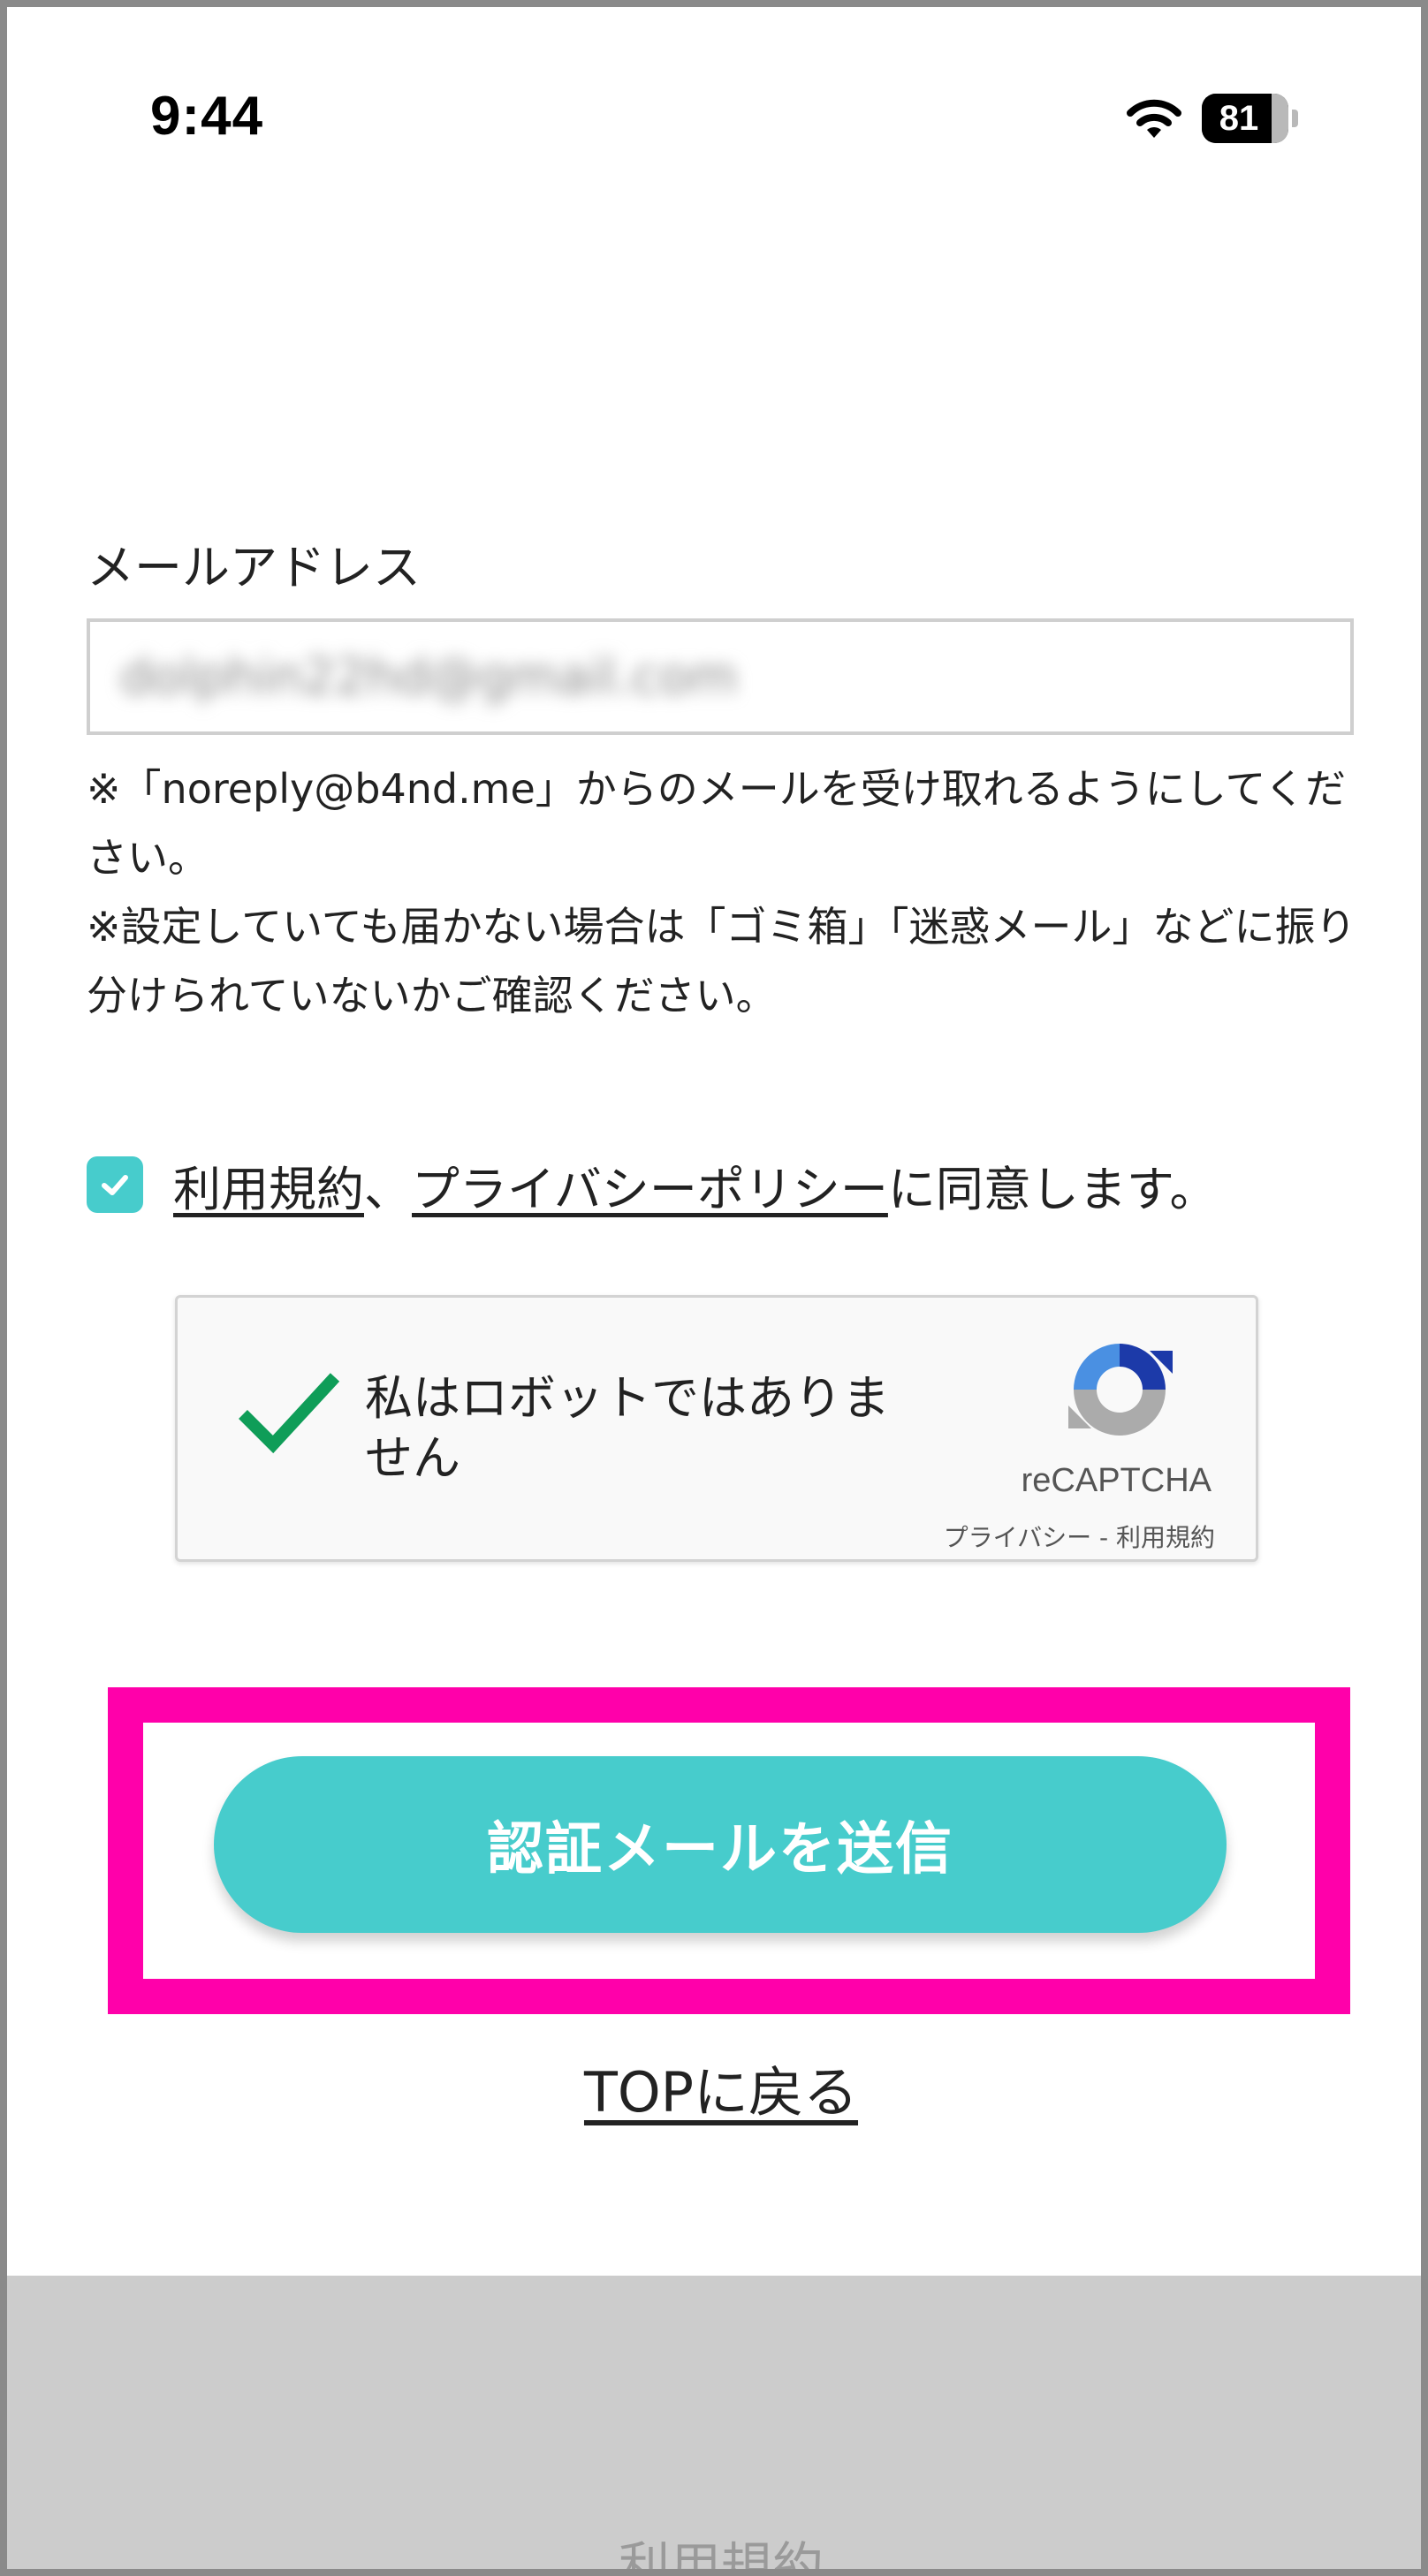  I want to click on battery-icon: 81, so click(1245, 119).